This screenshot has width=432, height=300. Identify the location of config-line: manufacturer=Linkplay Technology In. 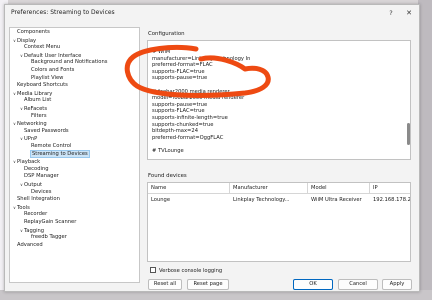
(201, 58).